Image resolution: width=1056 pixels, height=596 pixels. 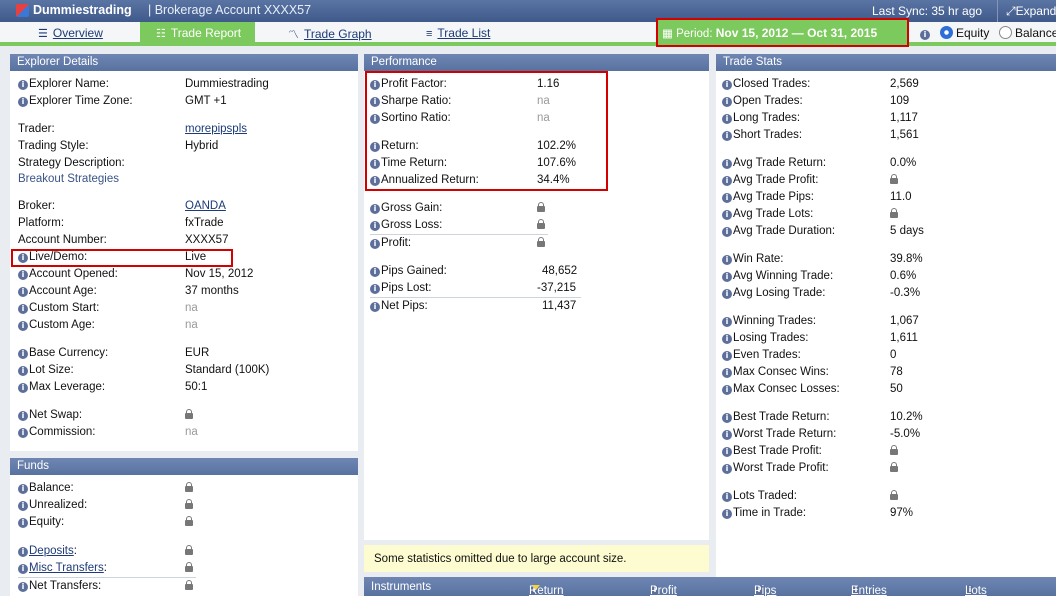 I want to click on equity-radio: Equity, so click(x=964, y=33).